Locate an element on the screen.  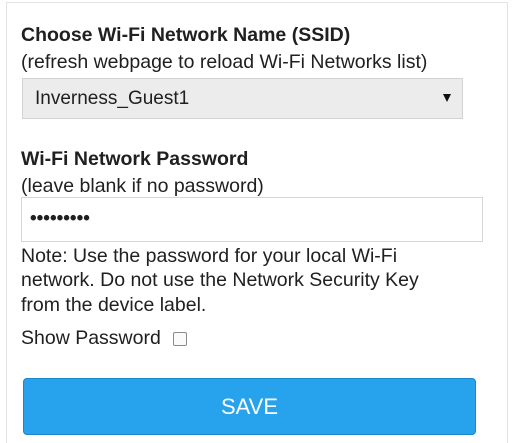
show-password-row: Show Password is located at coordinates (104, 338).